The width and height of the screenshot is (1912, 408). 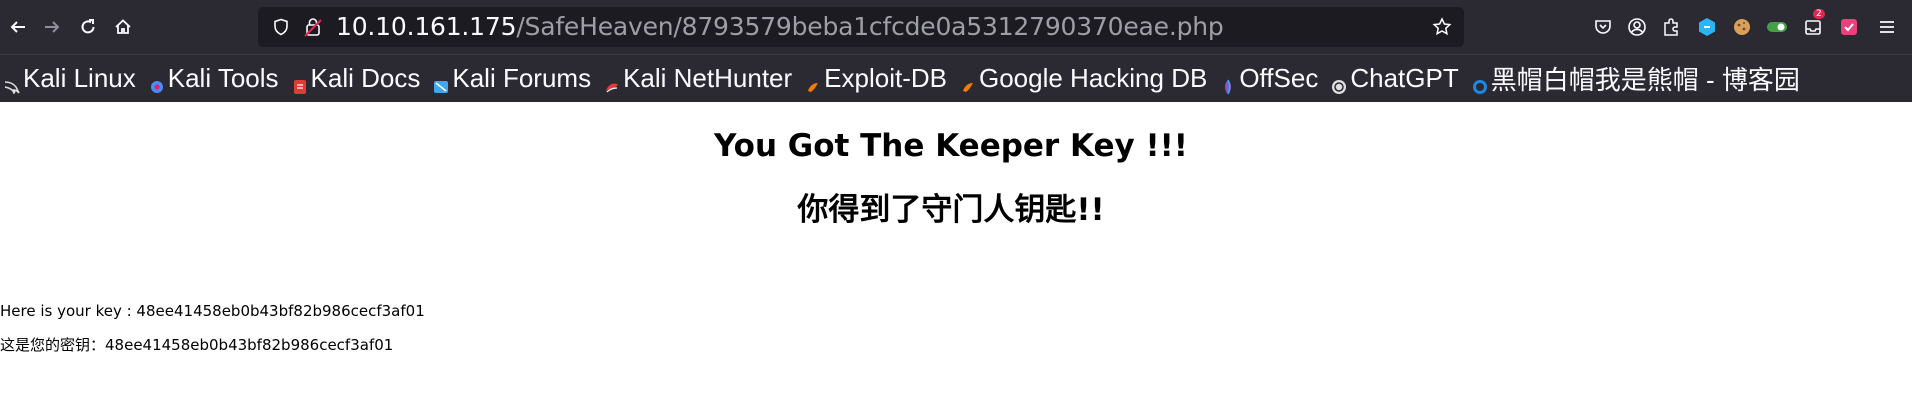 I want to click on kali-dragon-icon, so click(x=12, y=82).